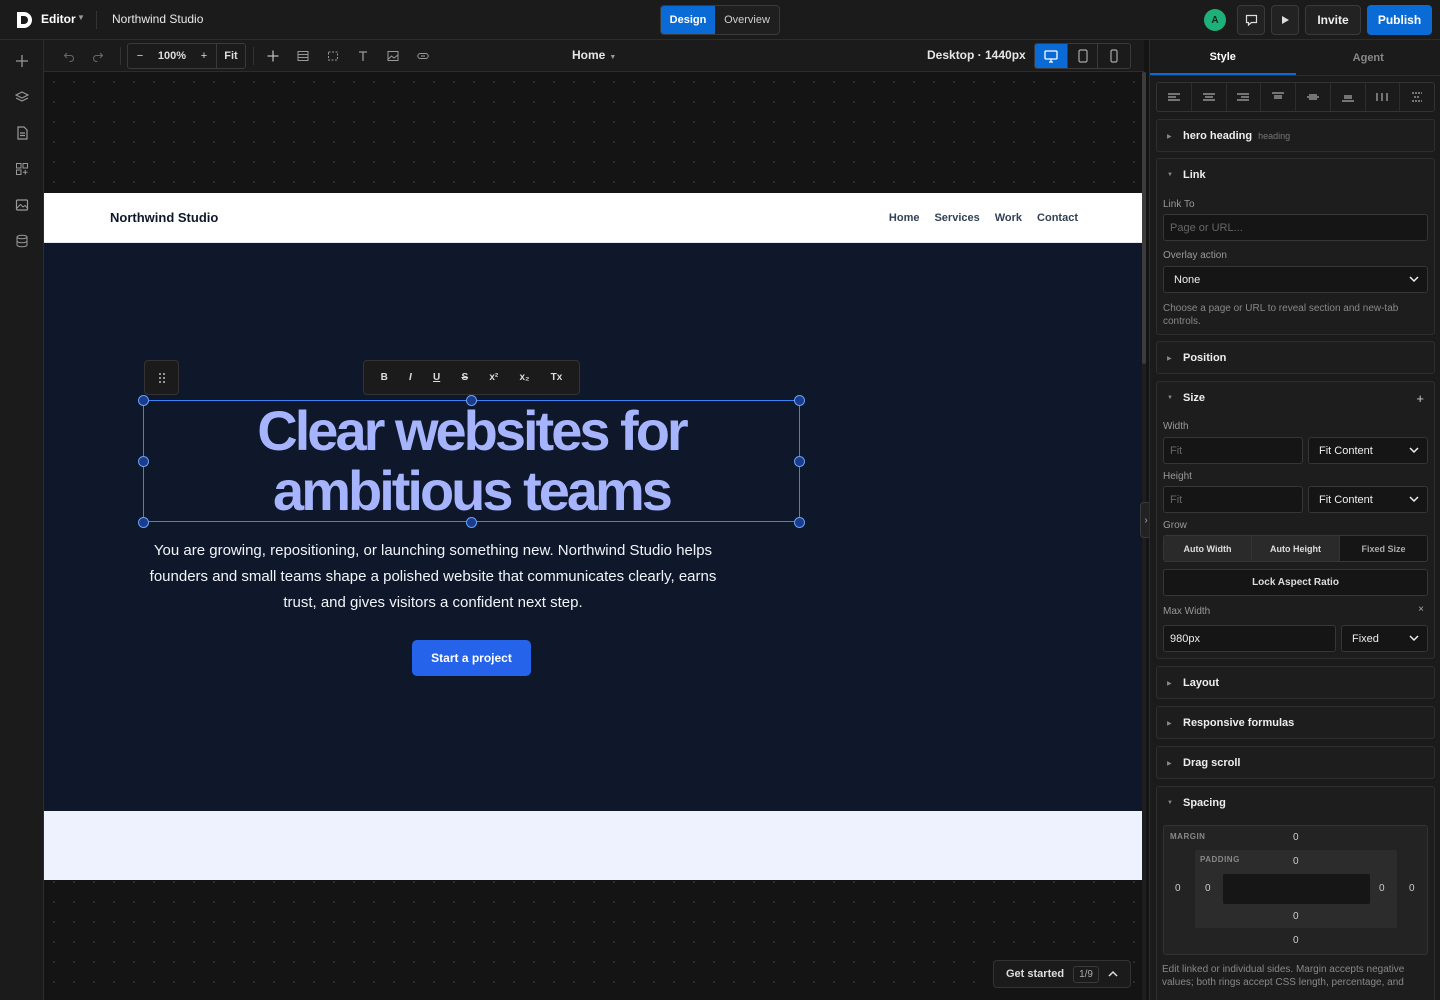 The width and height of the screenshot is (1440, 1000). I want to click on avatar: A, so click(1215, 20).